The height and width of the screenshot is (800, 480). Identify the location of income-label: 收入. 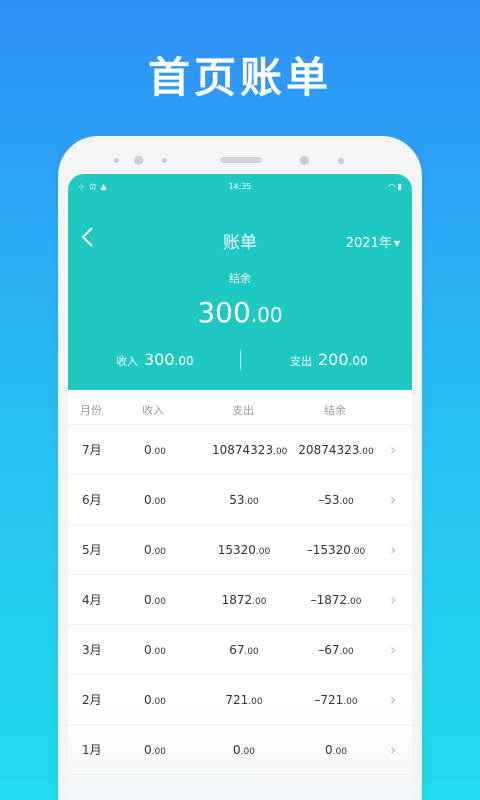
(127, 361).